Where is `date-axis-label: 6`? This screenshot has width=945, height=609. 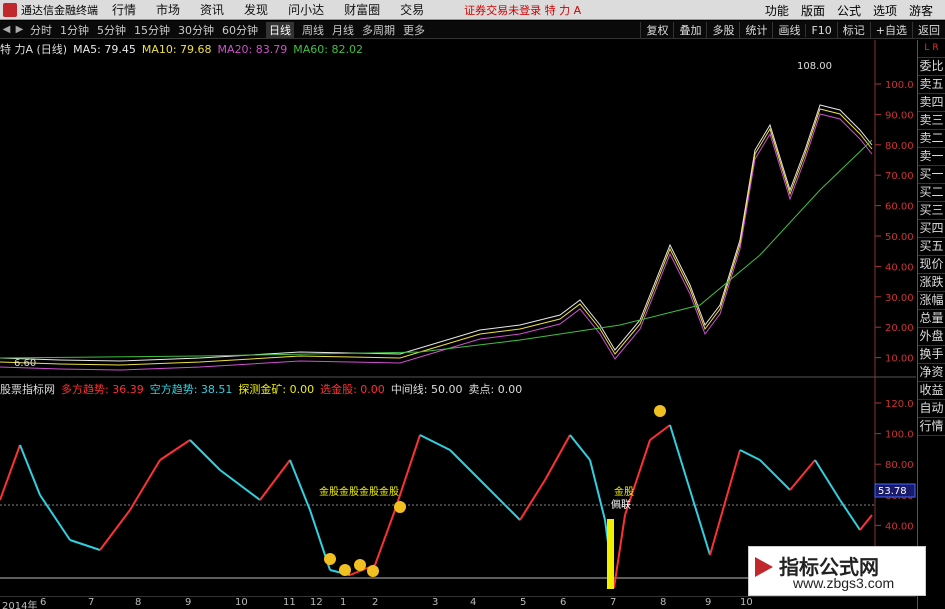 date-axis-label: 6 is located at coordinates (43, 602).